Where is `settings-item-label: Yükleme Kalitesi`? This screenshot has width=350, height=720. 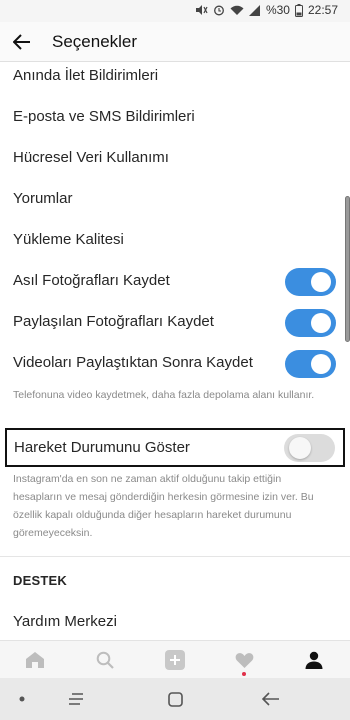 settings-item-label: Yükleme Kalitesi is located at coordinates (68, 239).